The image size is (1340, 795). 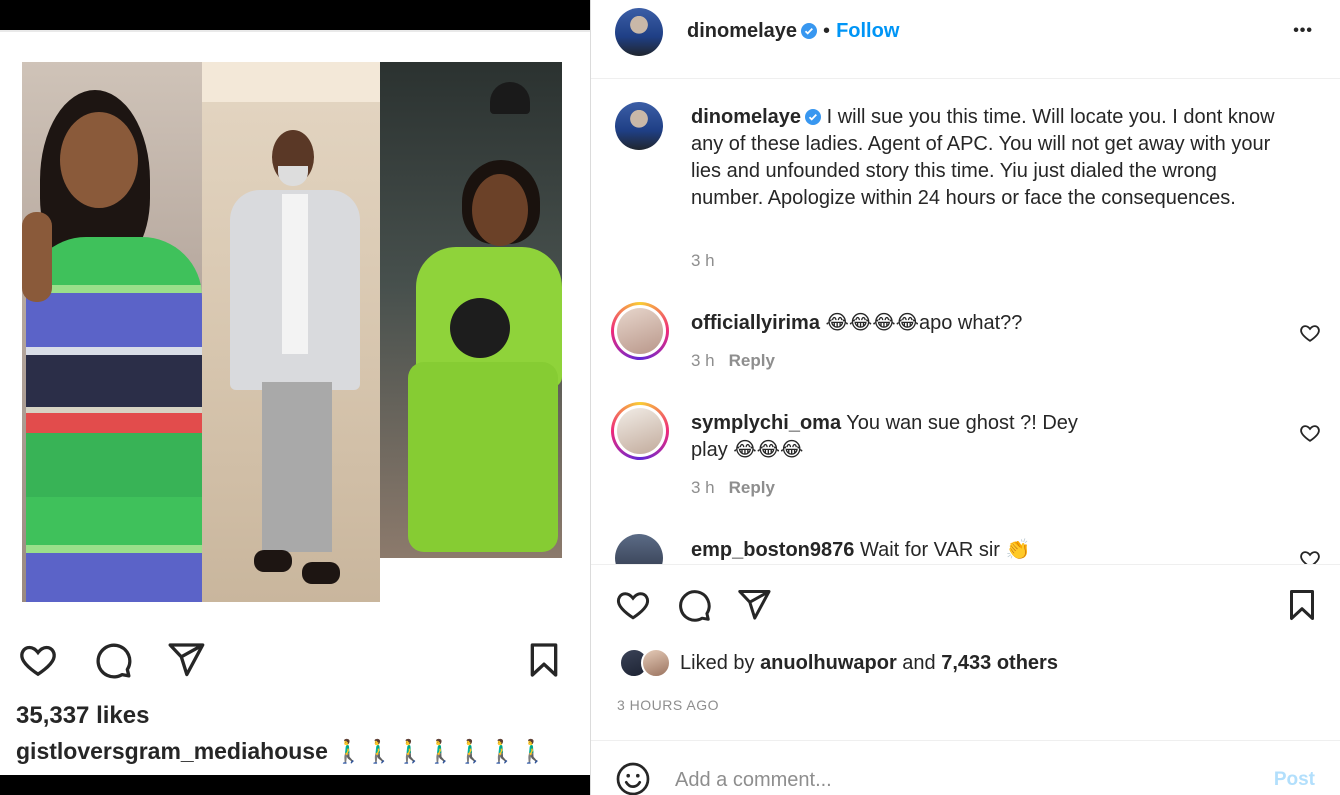 What do you see at coordinates (639, 126) in the screenshot?
I see `caption-avatar` at bounding box center [639, 126].